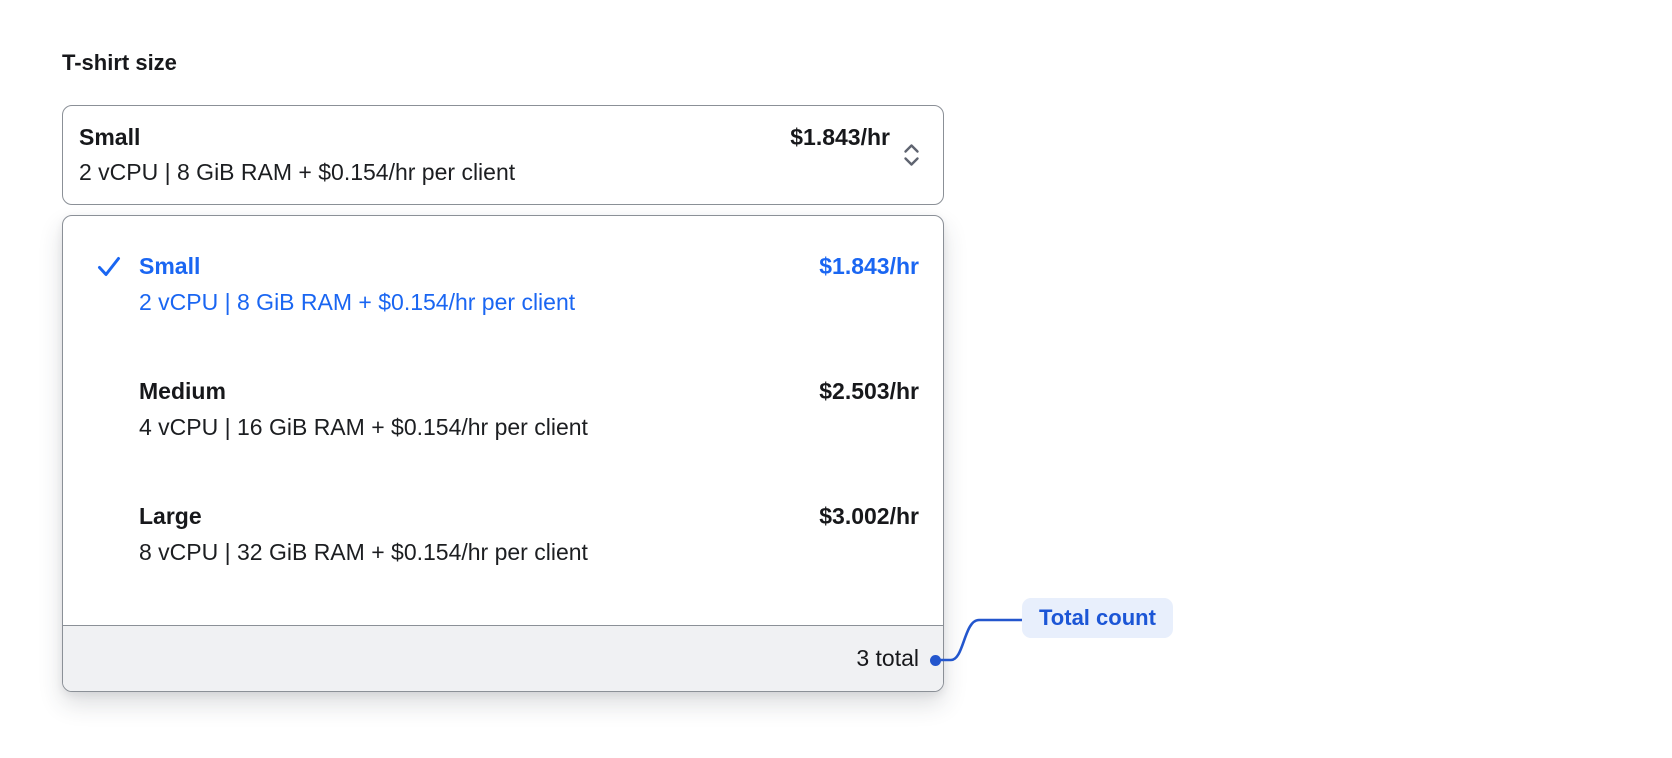  Describe the element at coordinates (101, 284) in the screenshot. I see `check-icon` at that location.